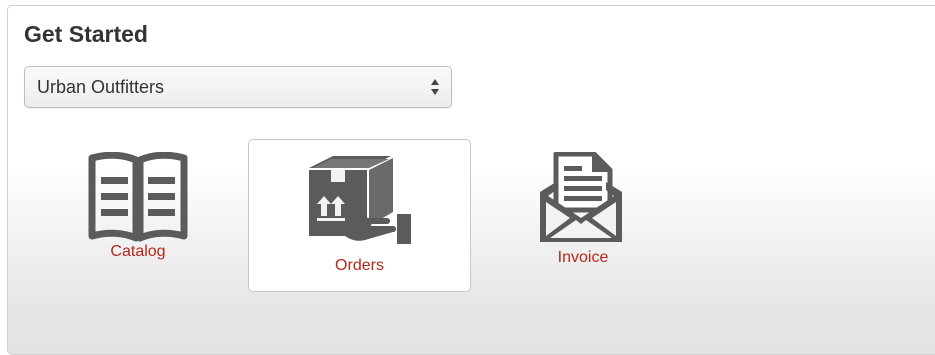  I want to click on tile-invoice: Invoice, so click(583, 208).